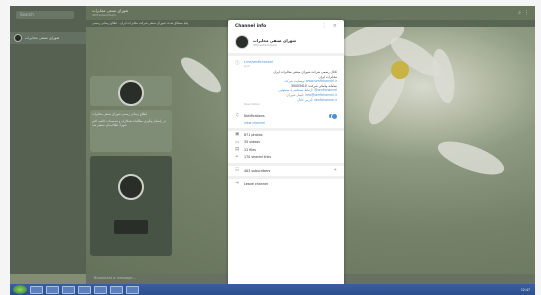 This screenshot has height=295, width=541. What do you see at coordinates (237, 171) in the screenshot?
I see `users-icon: ☷` at bounding box center [237, 171].